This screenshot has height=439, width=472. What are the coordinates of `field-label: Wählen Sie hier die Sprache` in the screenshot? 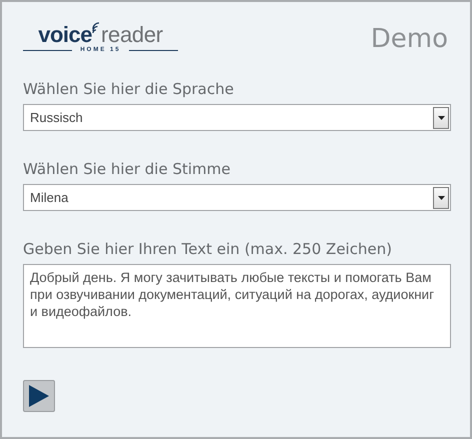 It's located at (129, 89).